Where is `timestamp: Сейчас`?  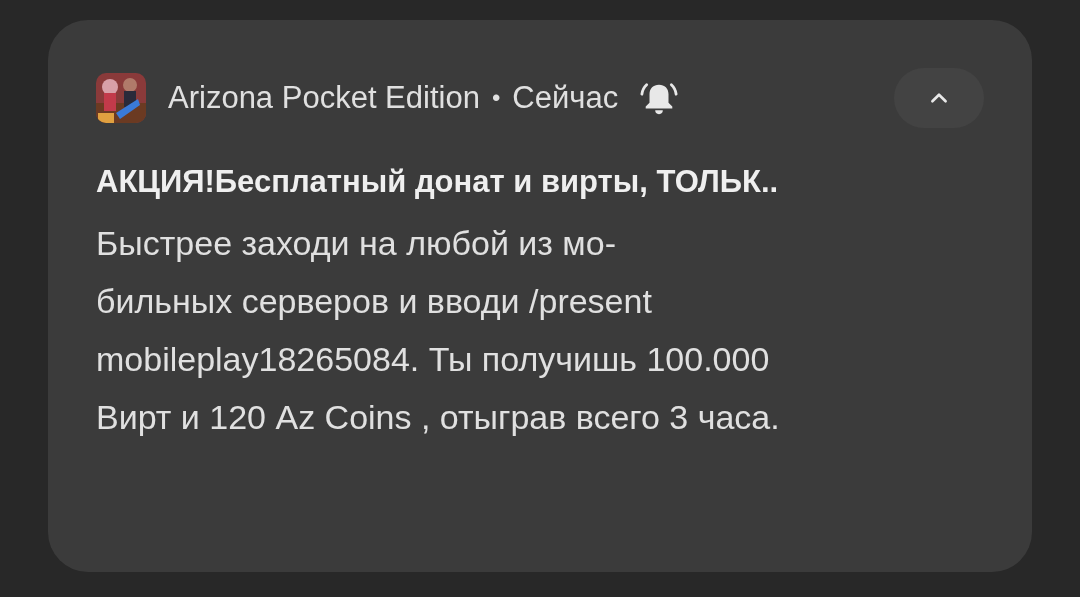 timestamp: Сейчас is located at coordinates (565, 98).